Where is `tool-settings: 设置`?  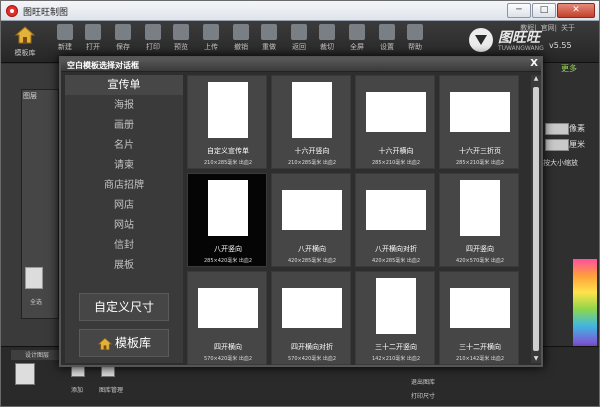
tool-settings: 设置 is located at coordinates (387, 38).